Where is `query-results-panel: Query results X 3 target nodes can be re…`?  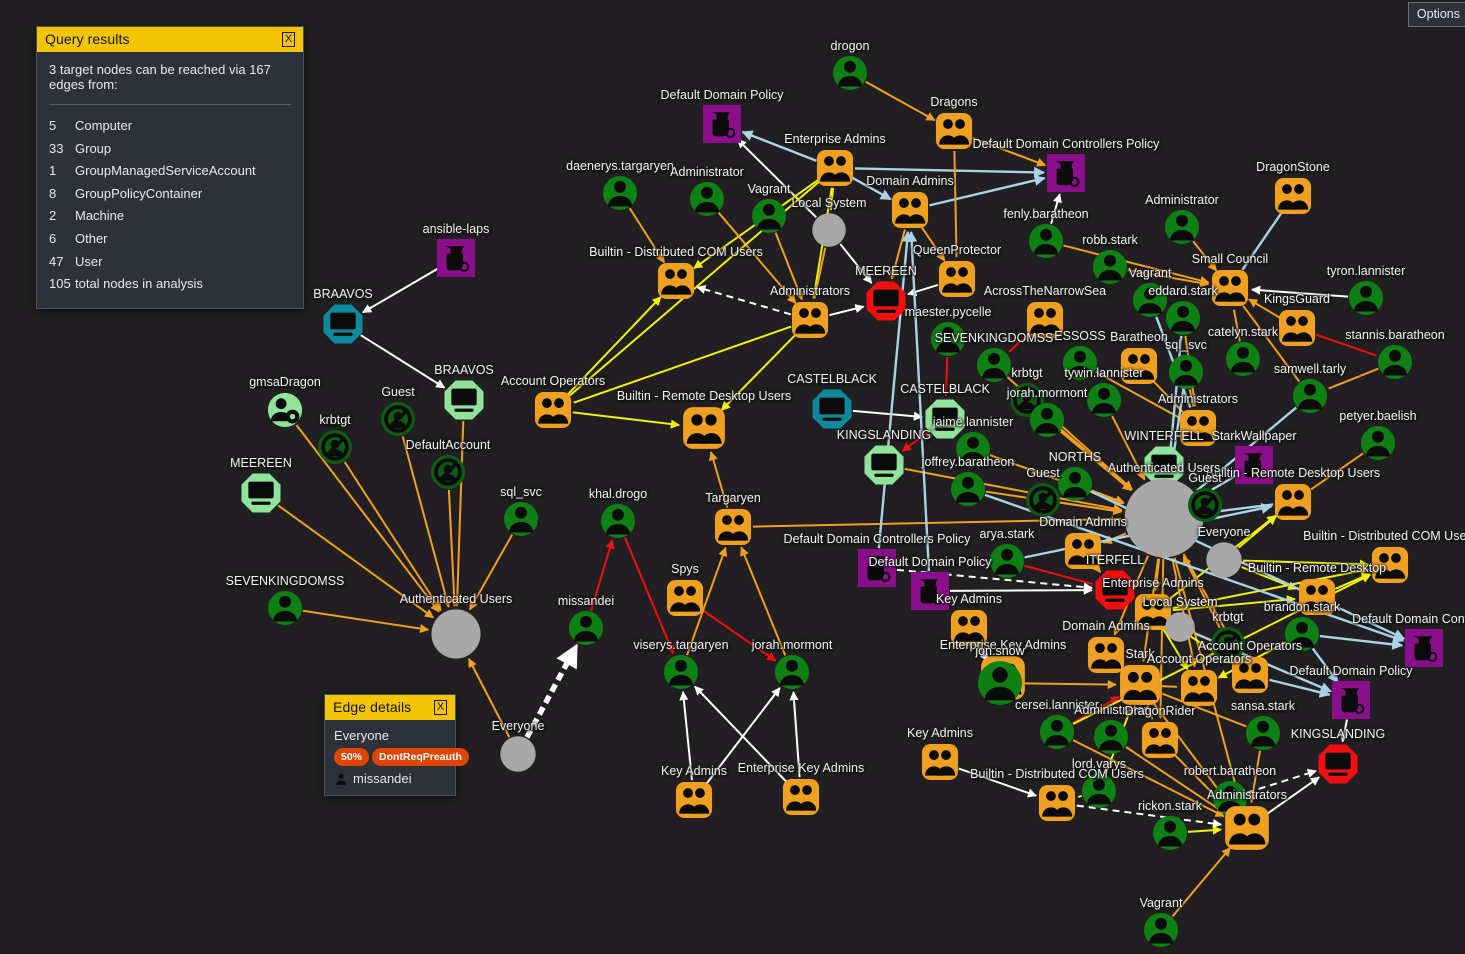
query-results-panel: Query results X 3 target nodes can be re… is located at coordinates (170, 167).